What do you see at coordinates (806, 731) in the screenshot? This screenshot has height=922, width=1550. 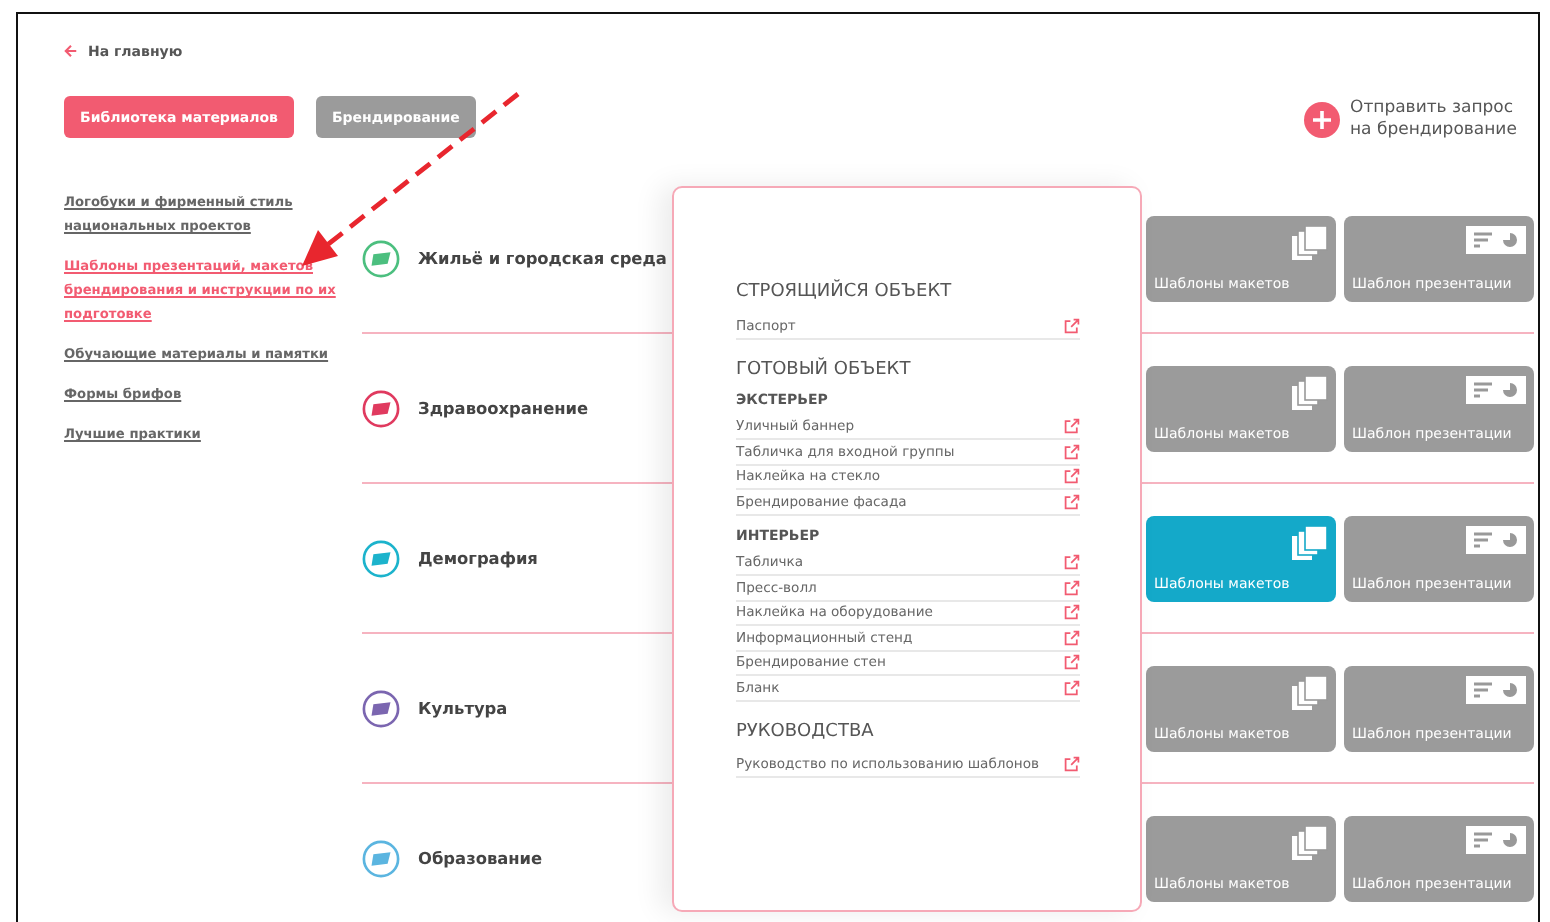 I see `section-title: РУКОВОДСТВА` at bounding box center [806, 731].